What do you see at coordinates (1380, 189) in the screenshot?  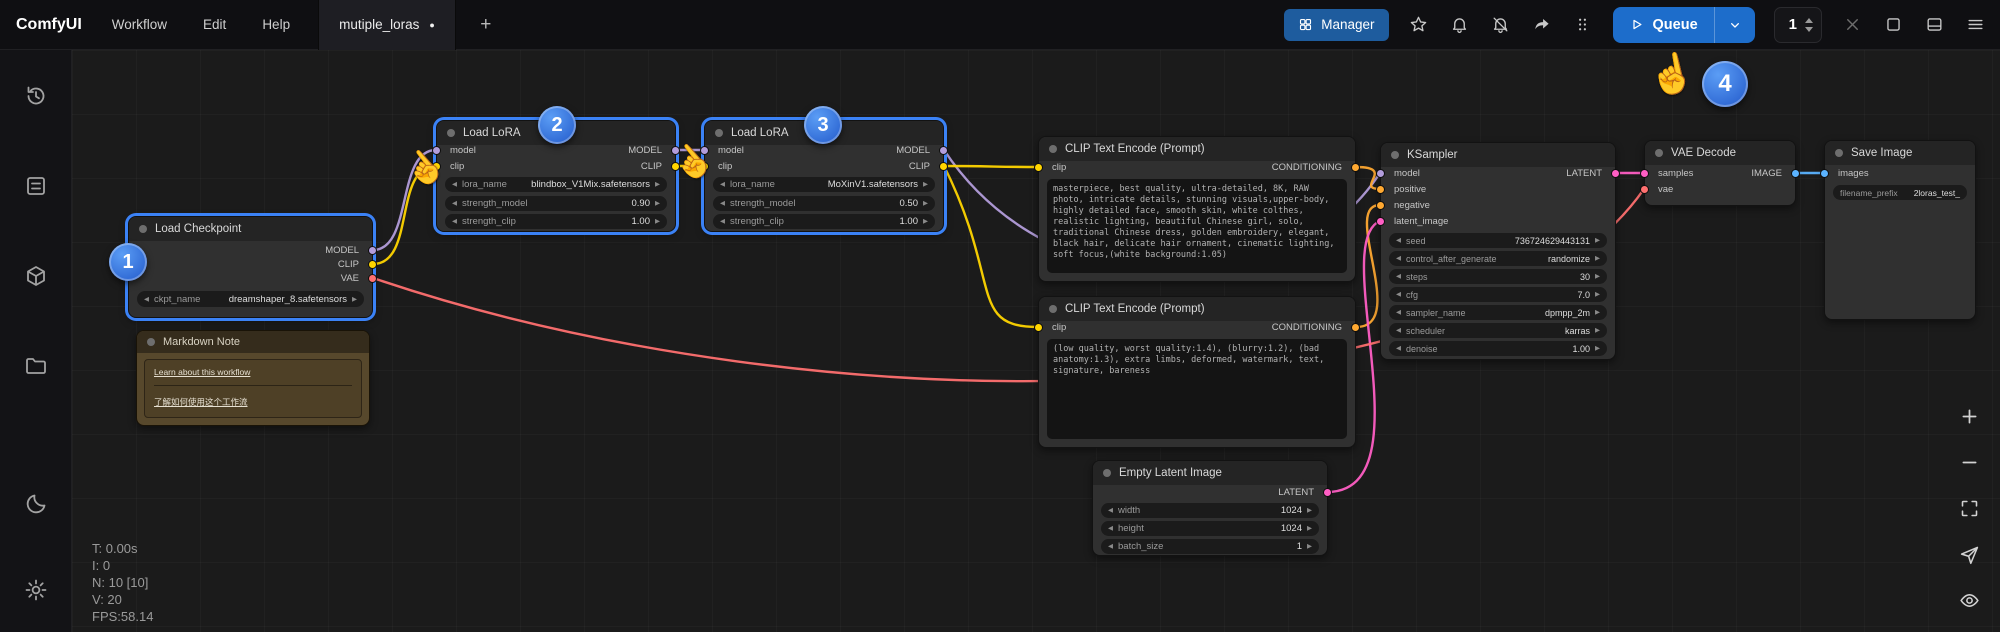 I see `positive-input-port` at bounding box center [1380, 189].